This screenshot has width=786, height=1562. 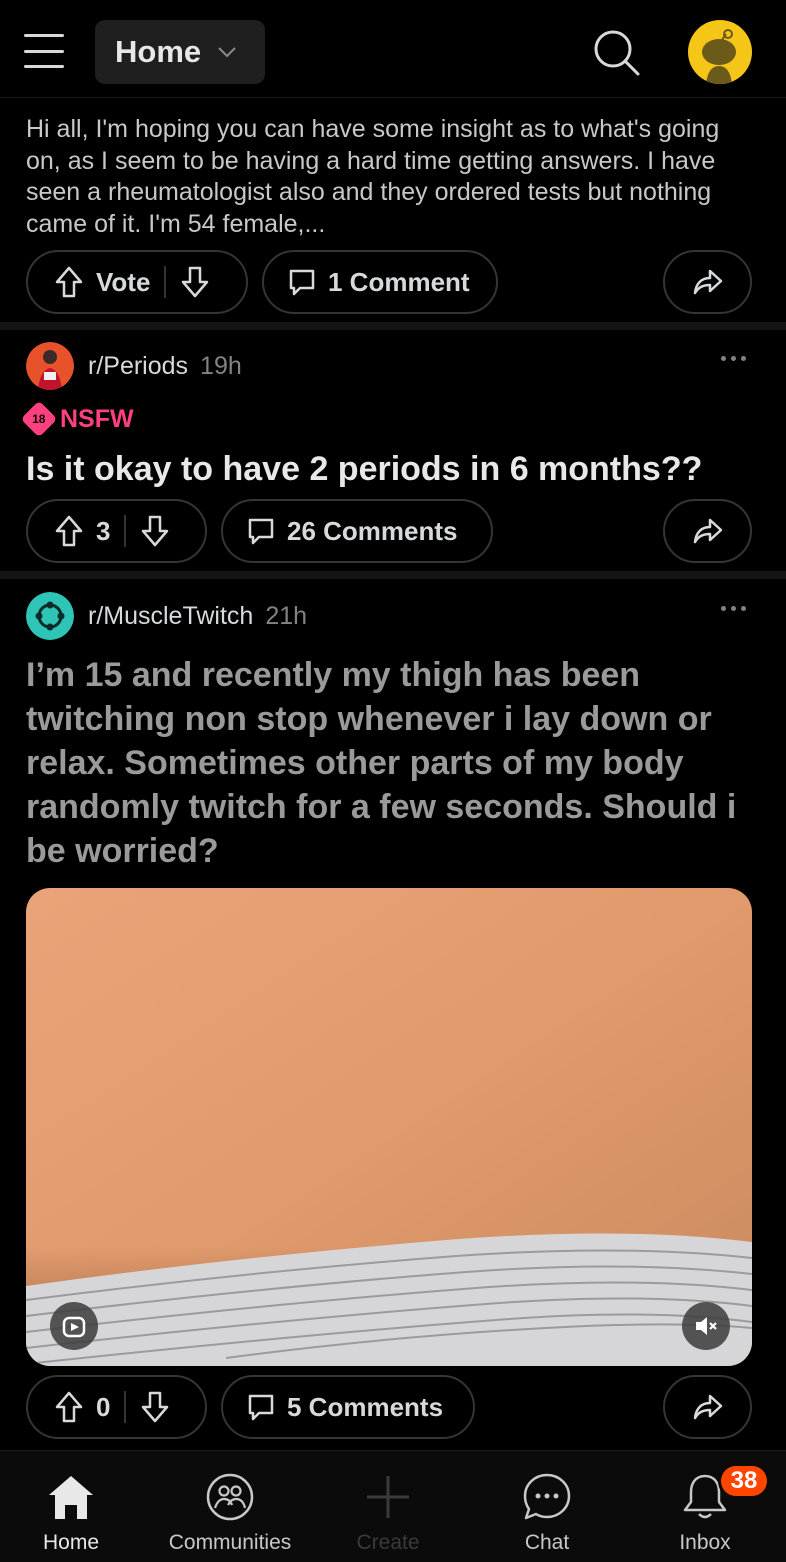 I want to click on nav-communities: Communities, so click(x=230, y=1506).